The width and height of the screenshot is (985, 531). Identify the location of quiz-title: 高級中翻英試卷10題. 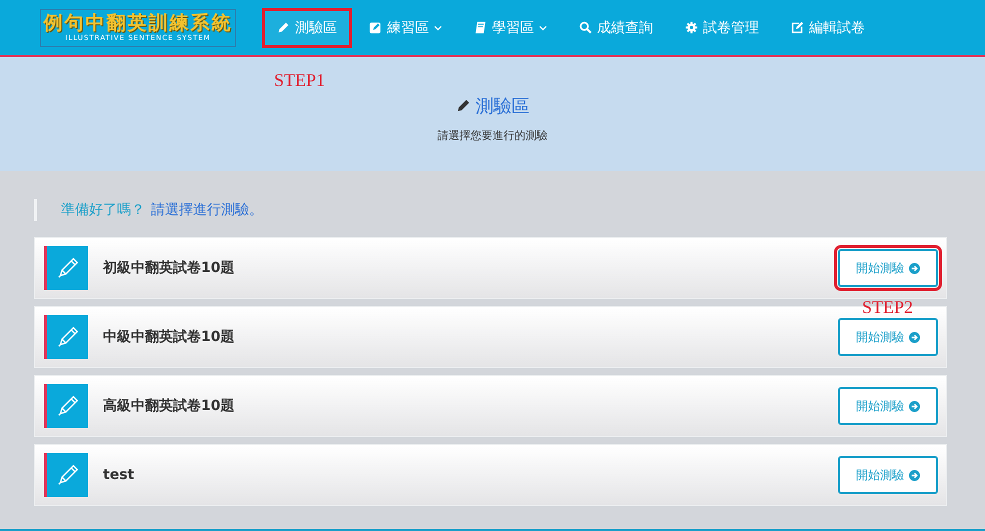
(169, 406).